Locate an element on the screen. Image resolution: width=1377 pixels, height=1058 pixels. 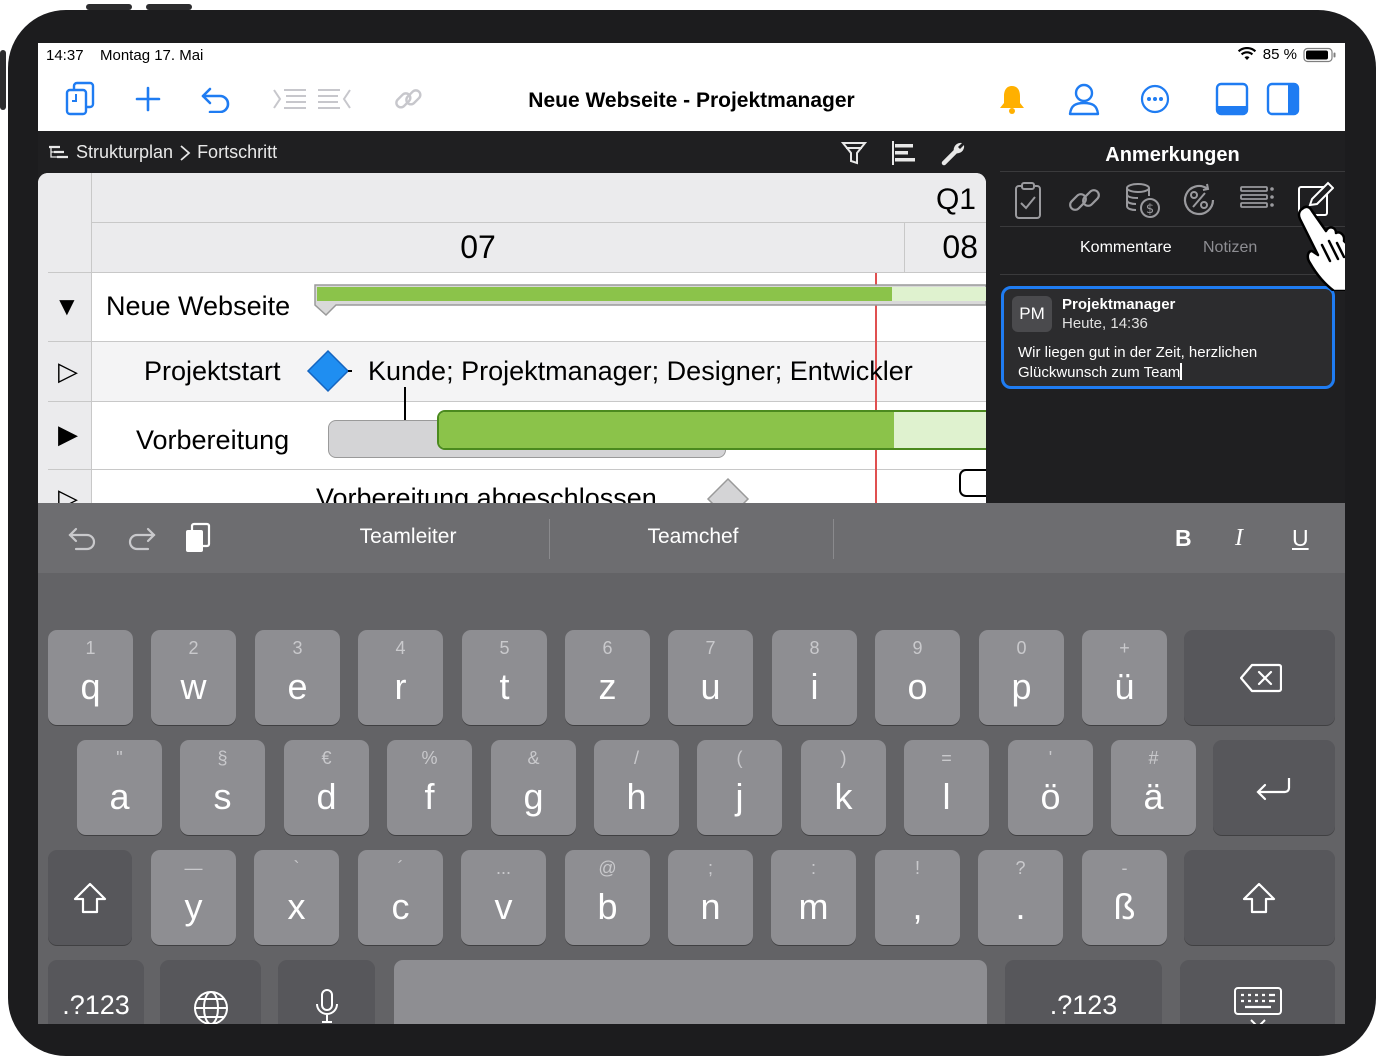
side-panel-icon is located at coordinates (1283, 99).